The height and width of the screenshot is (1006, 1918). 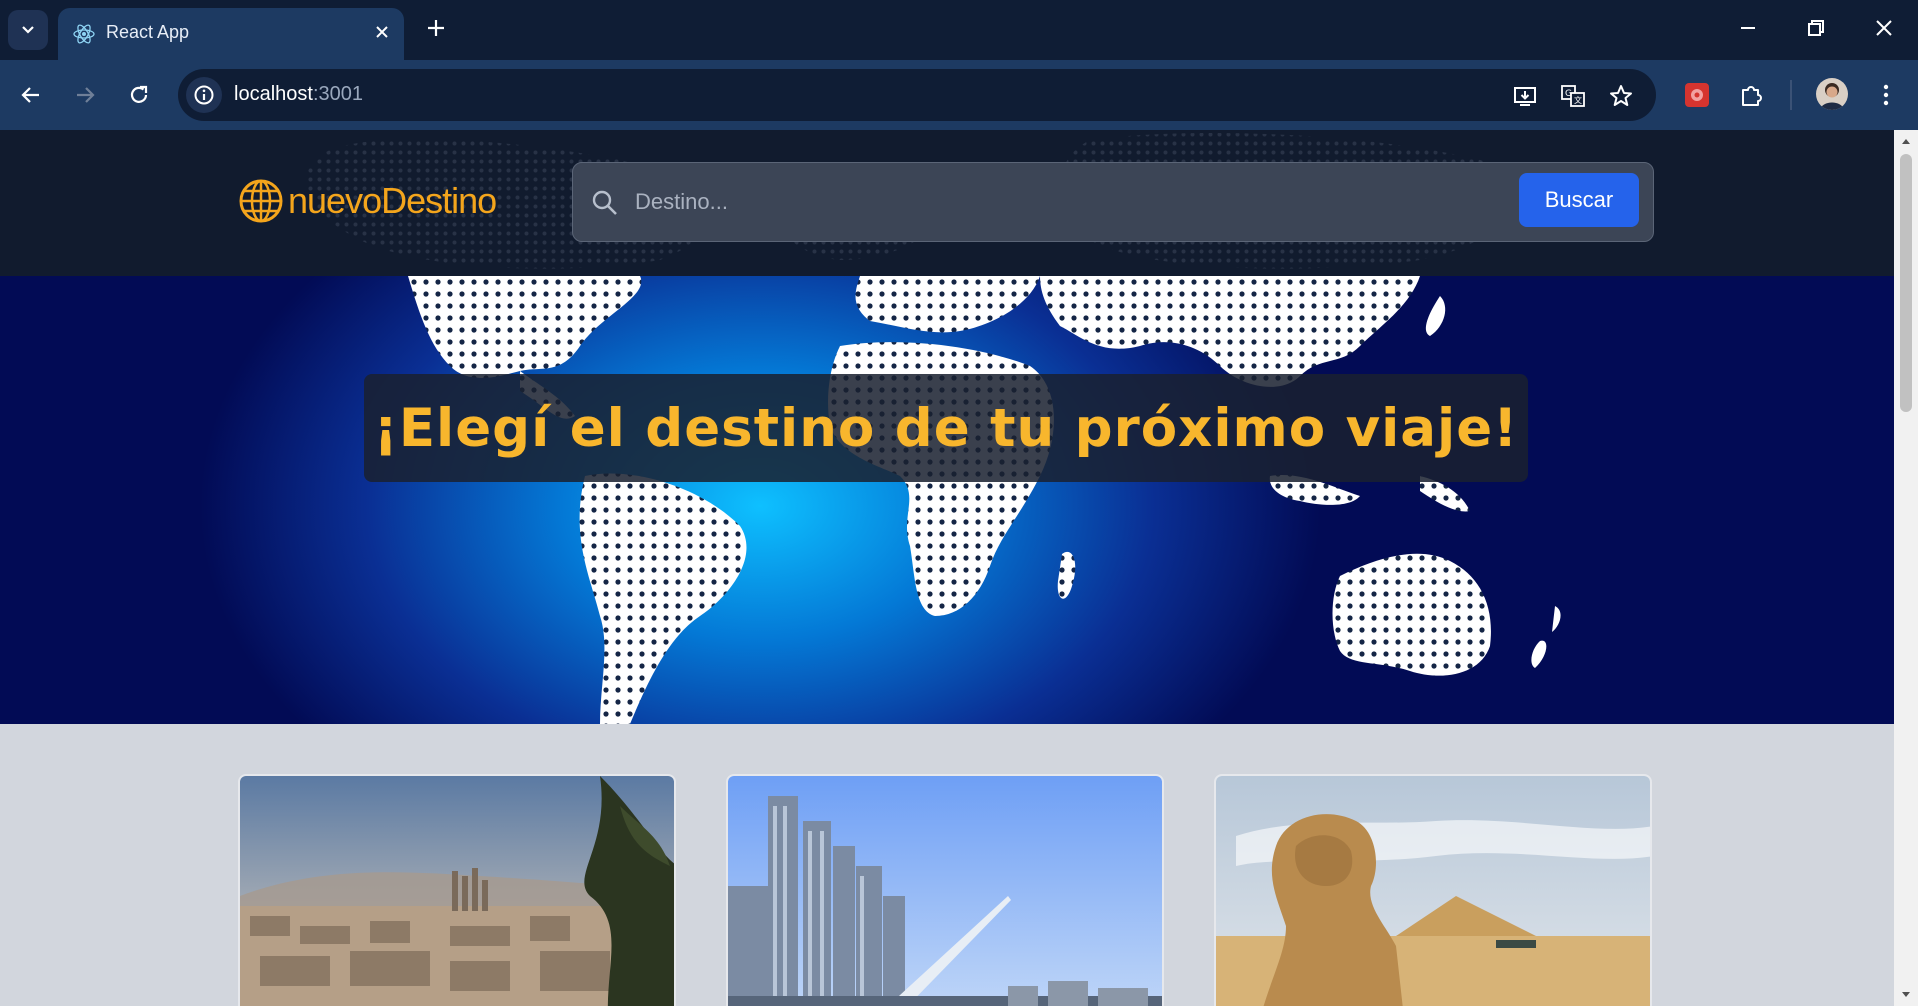 I want to click on address-bar: localhost:3001 G文, so click(x=917, y=95).